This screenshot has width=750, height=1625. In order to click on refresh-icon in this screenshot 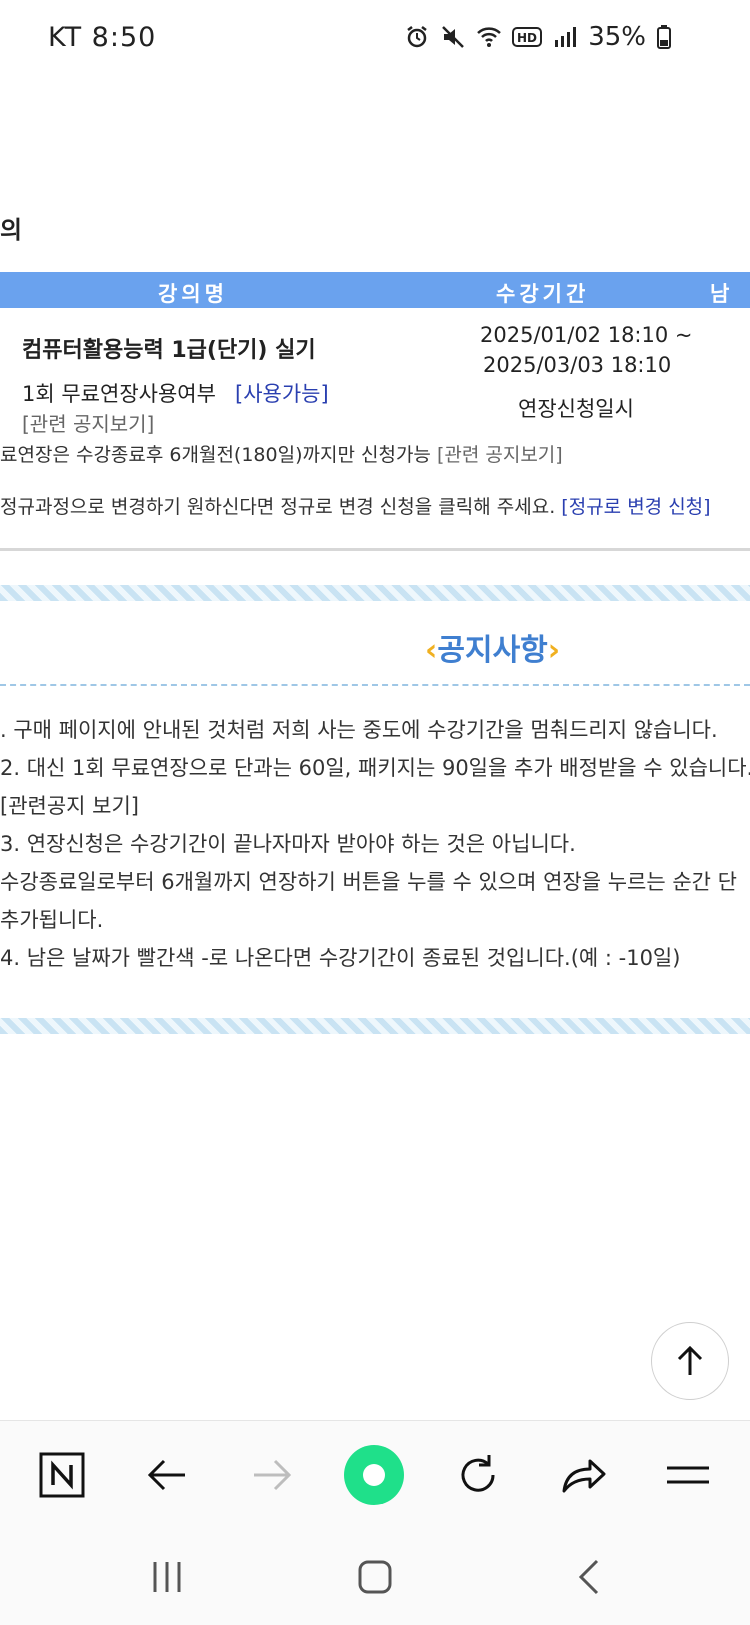, I will do `click(478, 1473)`.